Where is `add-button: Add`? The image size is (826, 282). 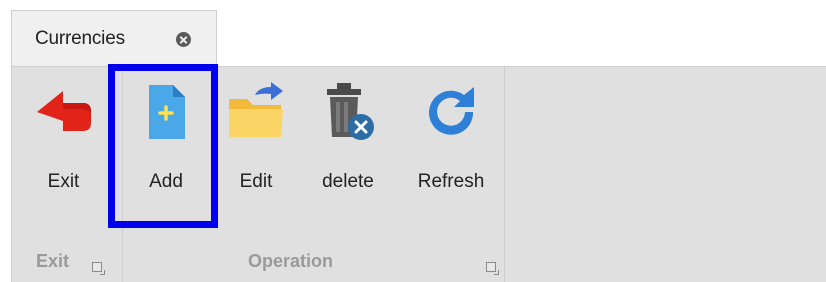
add-button: Add is located at coordinates (166, 142).